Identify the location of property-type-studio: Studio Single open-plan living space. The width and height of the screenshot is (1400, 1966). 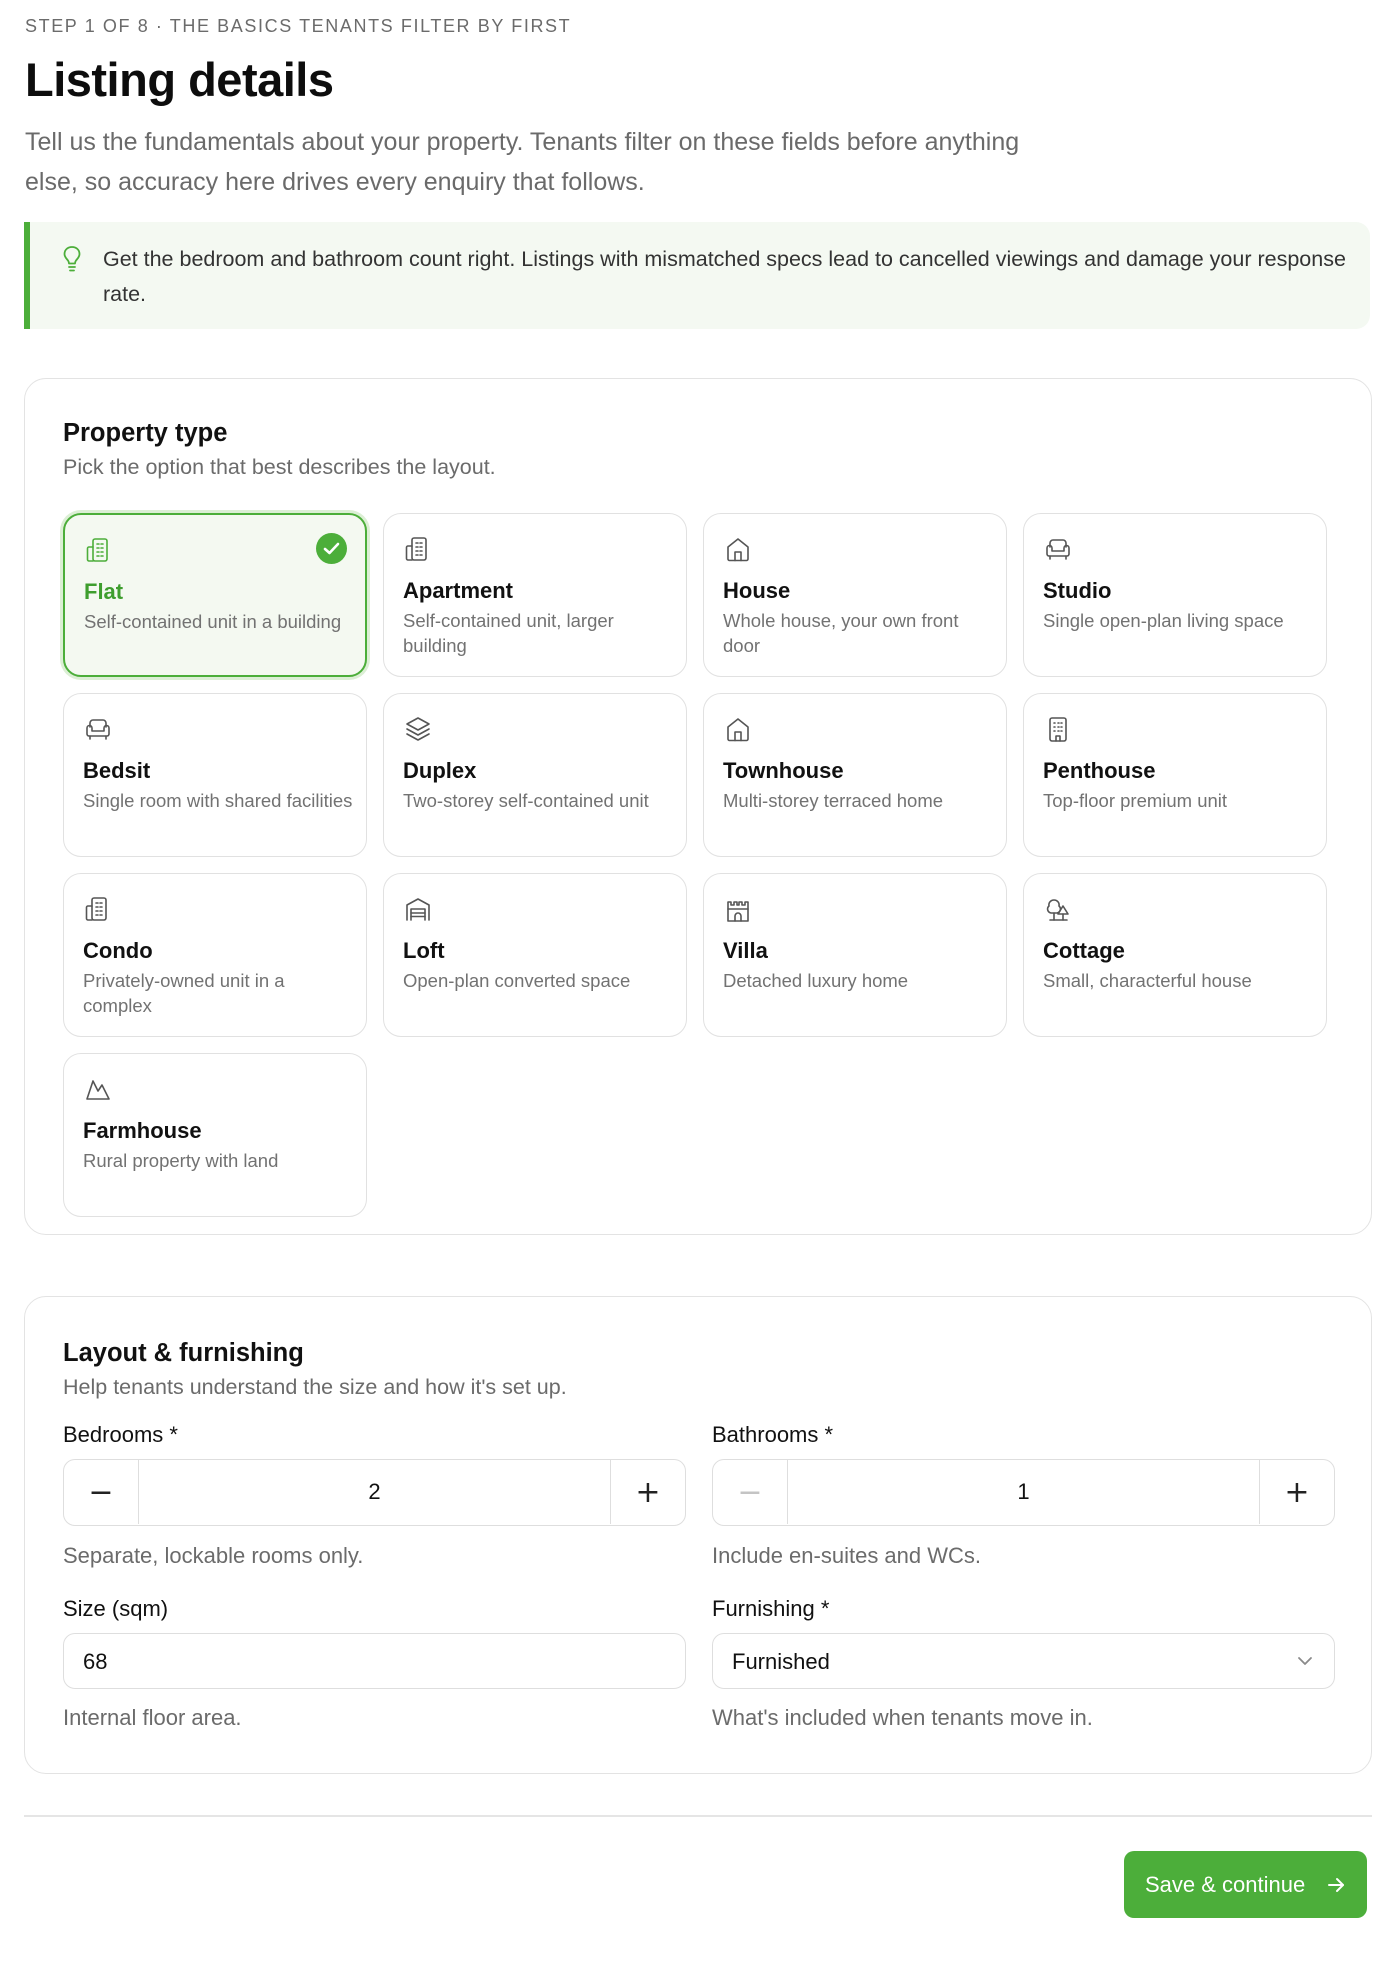
(1175, 595).